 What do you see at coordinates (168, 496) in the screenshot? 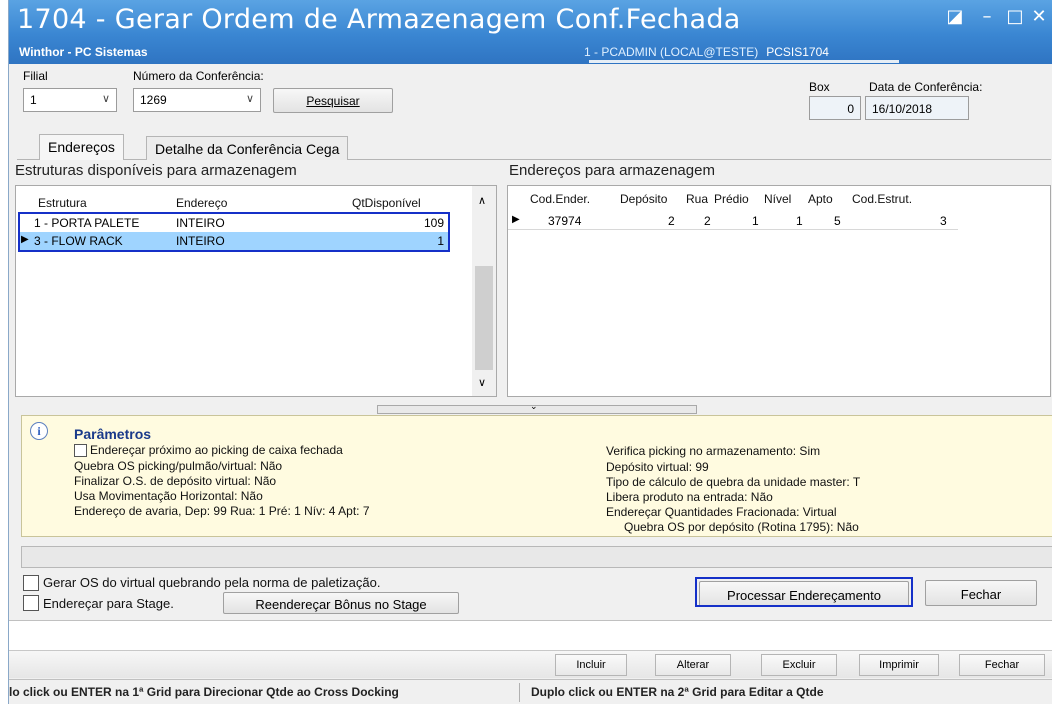
I see `param-left-3: Usa Movimentação Horizontal: Não` at bounding box center [168, 496].